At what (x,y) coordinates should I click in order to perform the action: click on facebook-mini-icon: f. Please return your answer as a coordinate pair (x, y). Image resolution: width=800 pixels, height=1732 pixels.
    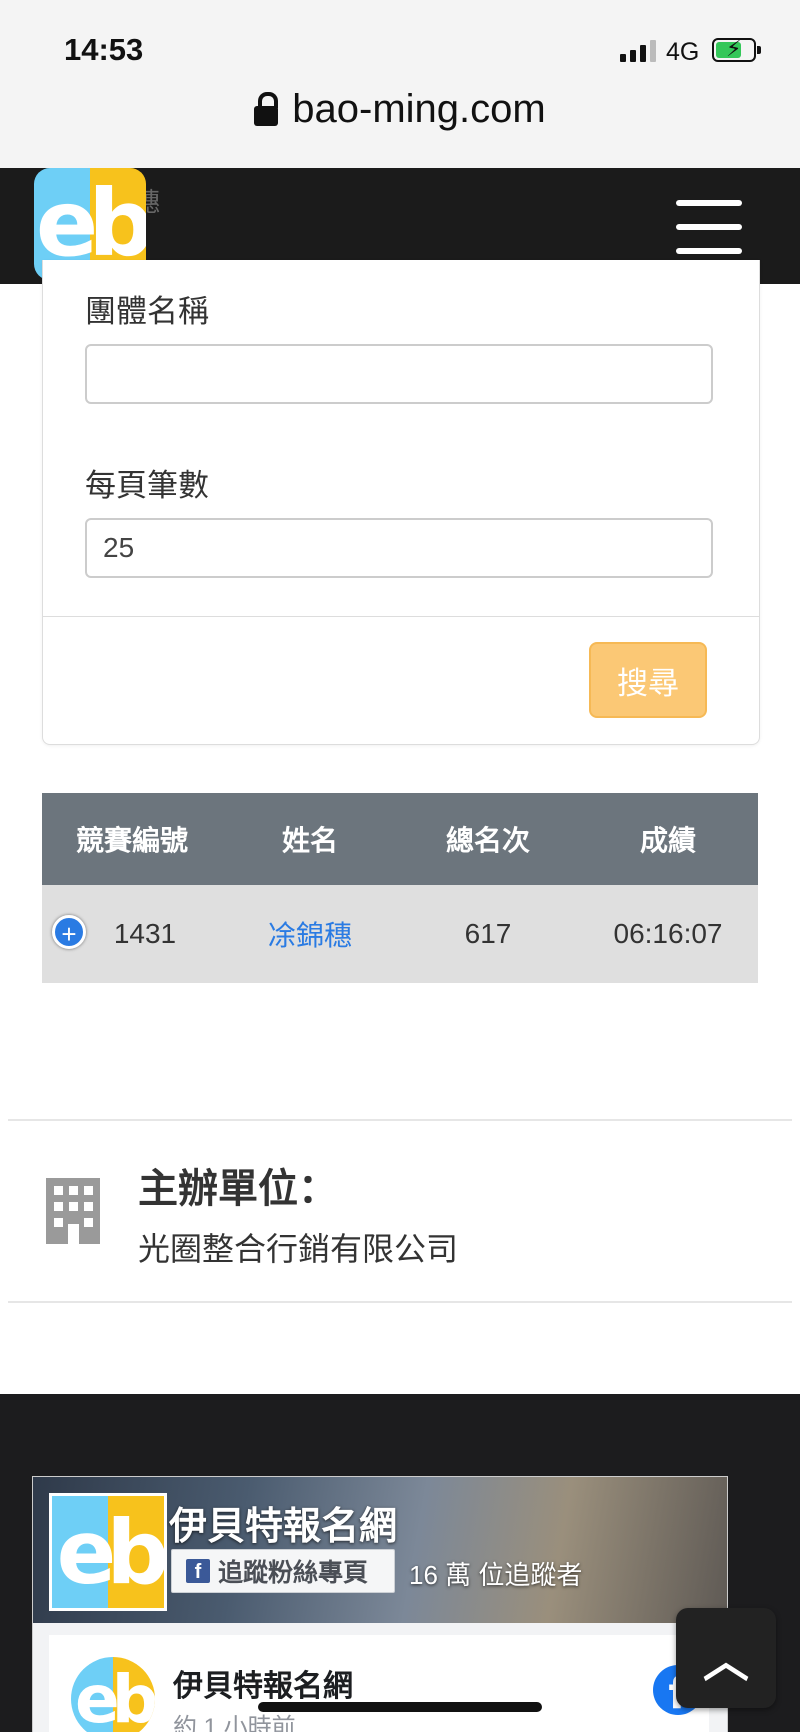
    Looking at the image, I should click on (198, 1571).